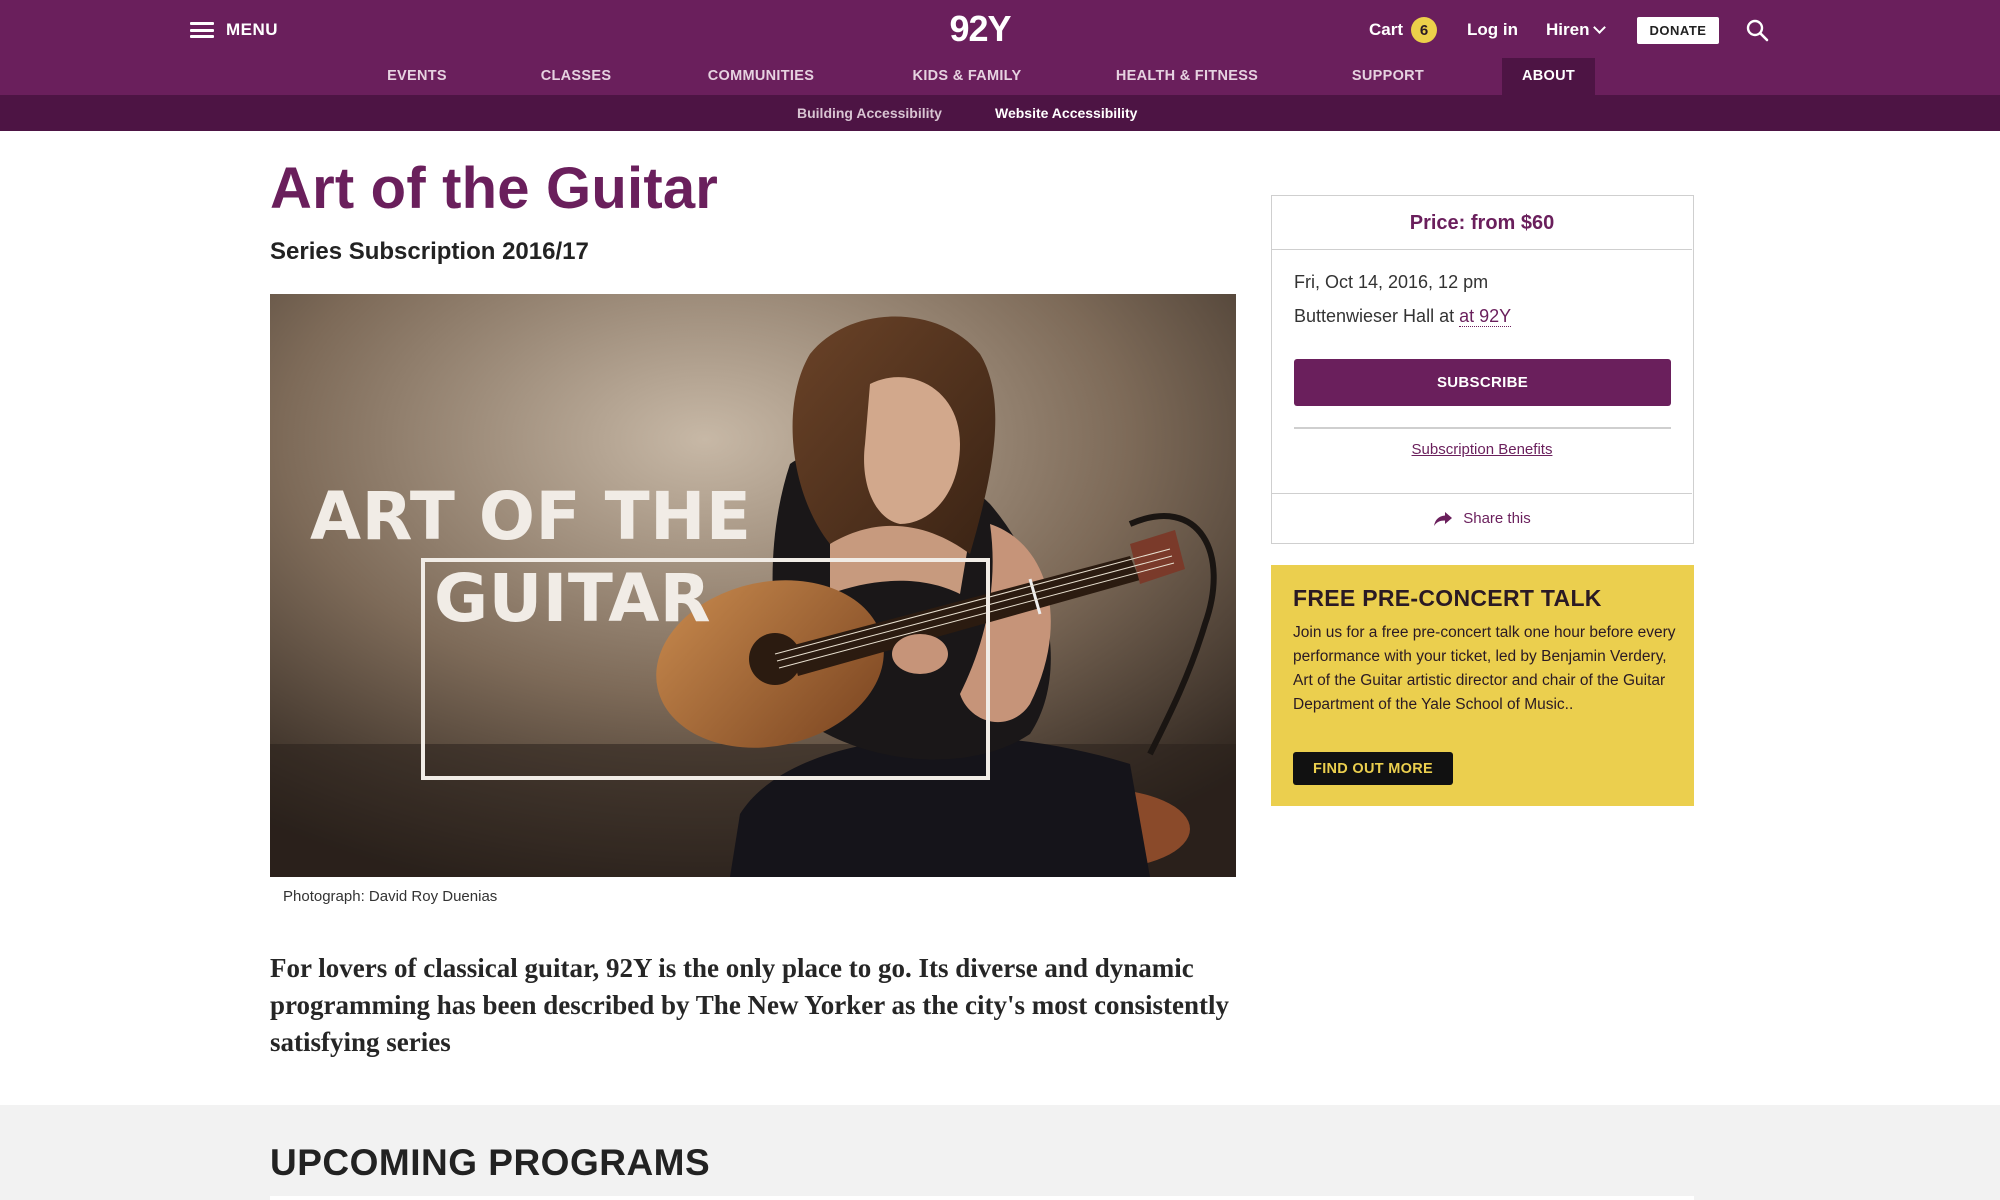 The width and height of the screenshot is (2000, 1200). What do you see at coordinates (1482, 449) in the screenshot?
I see `subscription-benefits-link: Subscription Benefits` at bounding box center [1482, 449].